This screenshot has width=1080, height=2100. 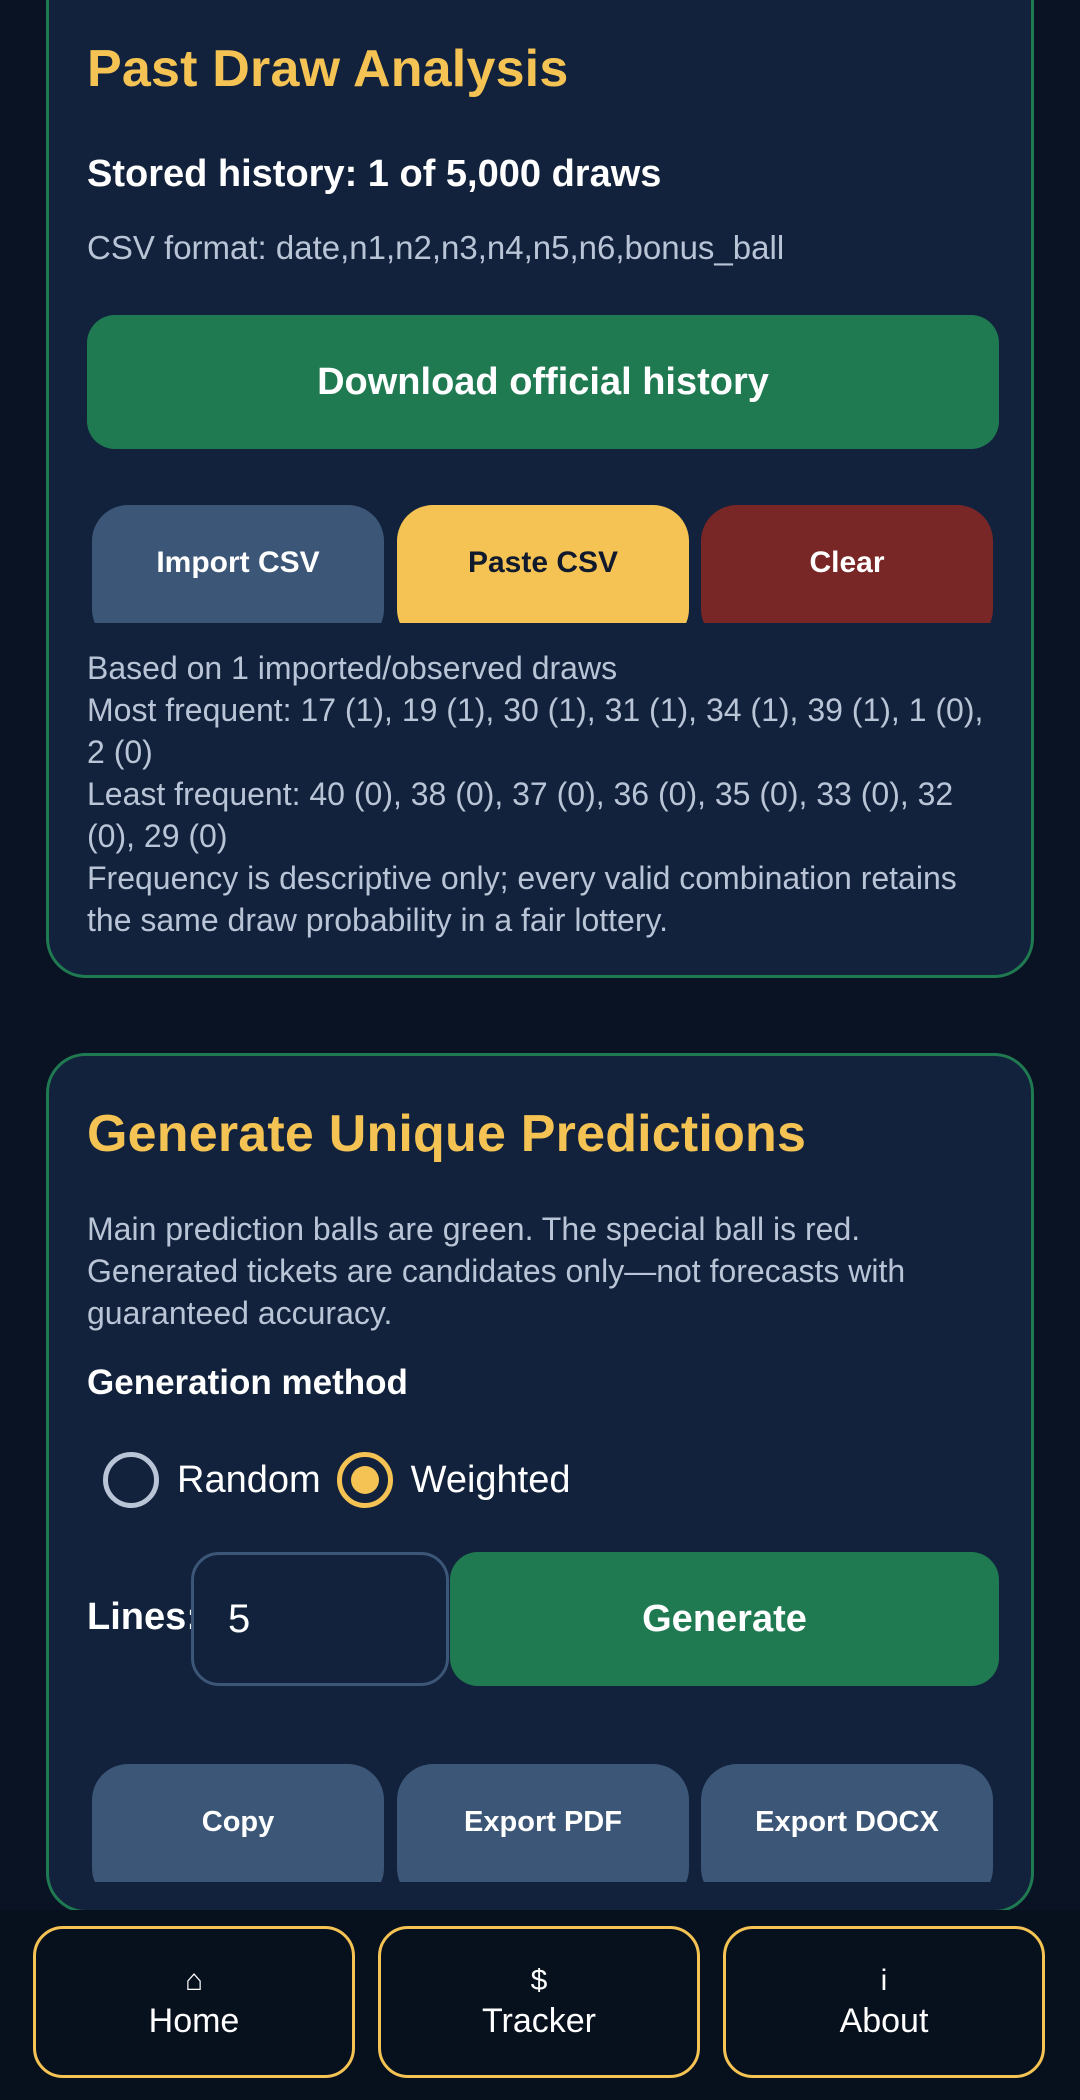 What do you see at coordinates (247, 1382) in the screenshot?
I see `generation-method-label: Generation method` at bounding box center [247, 1382].